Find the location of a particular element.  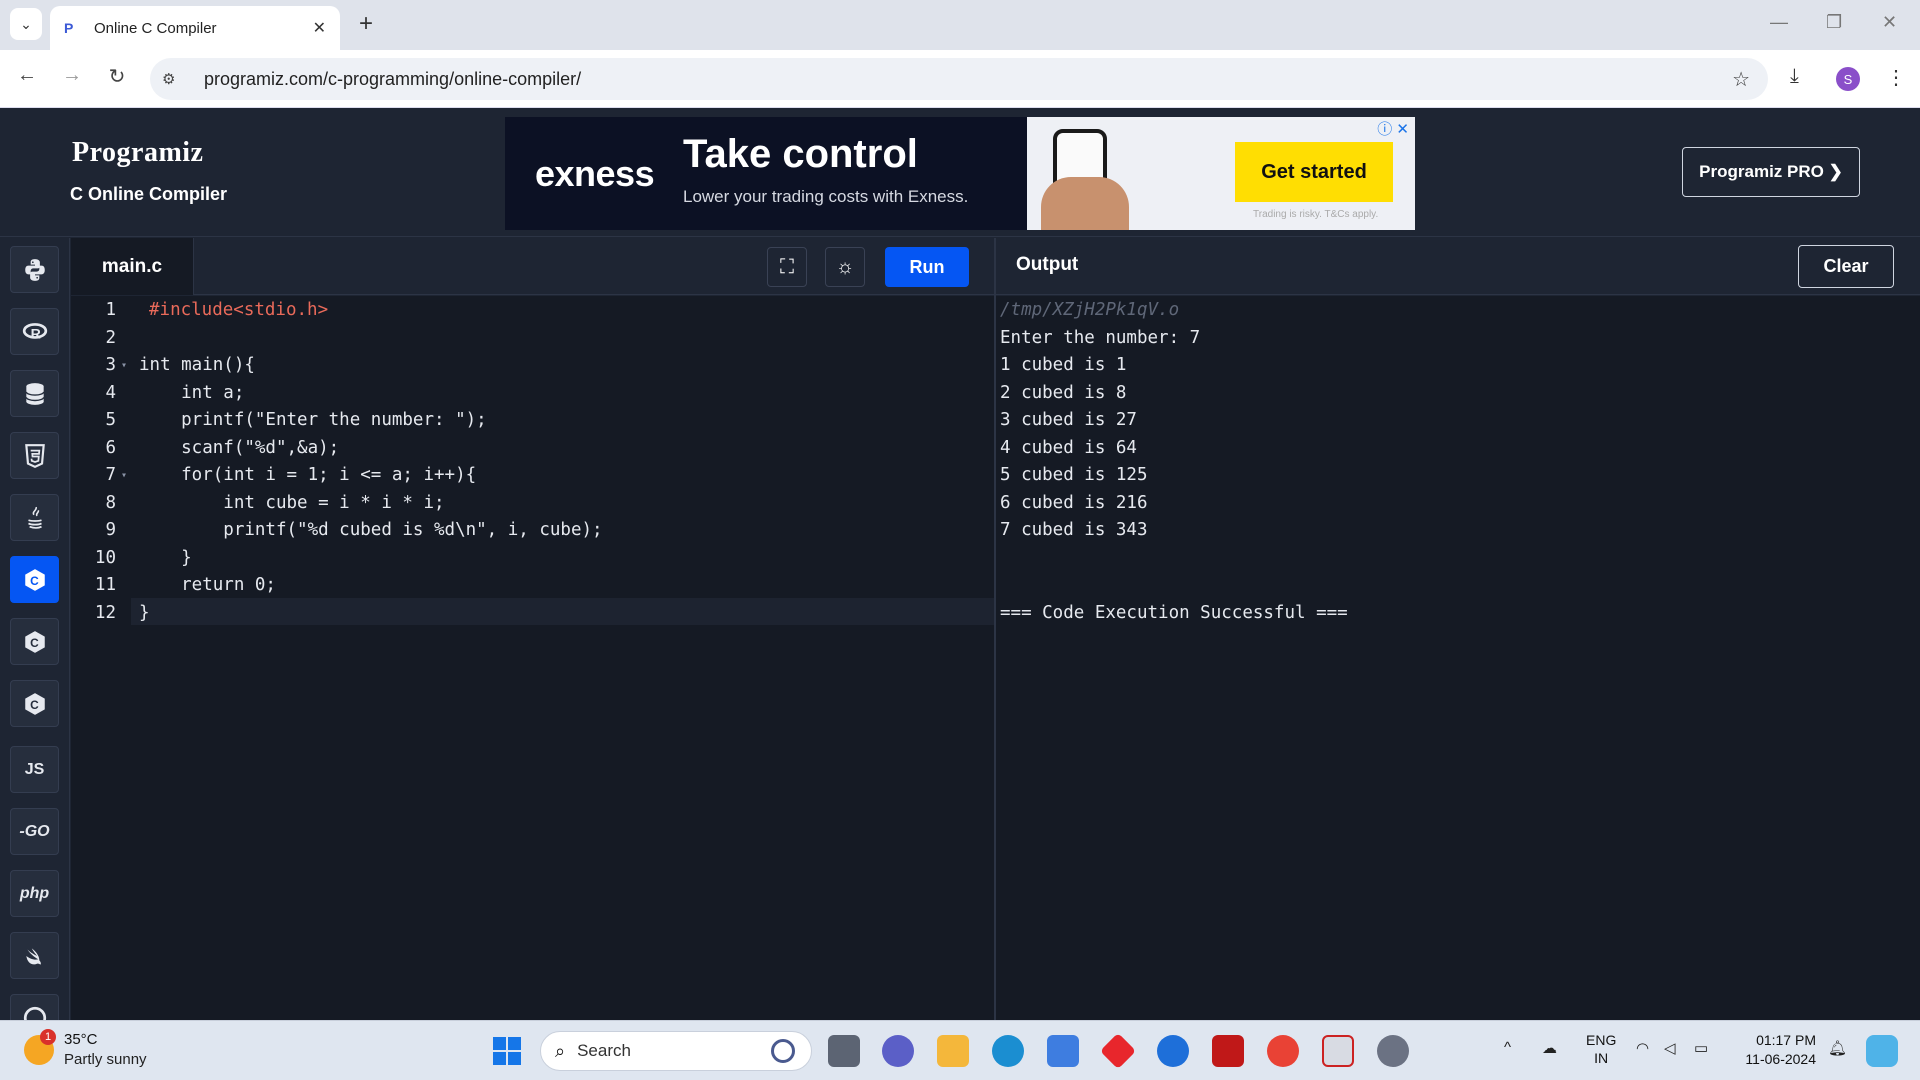

run-button: Run is located at coordinates (927, 267).